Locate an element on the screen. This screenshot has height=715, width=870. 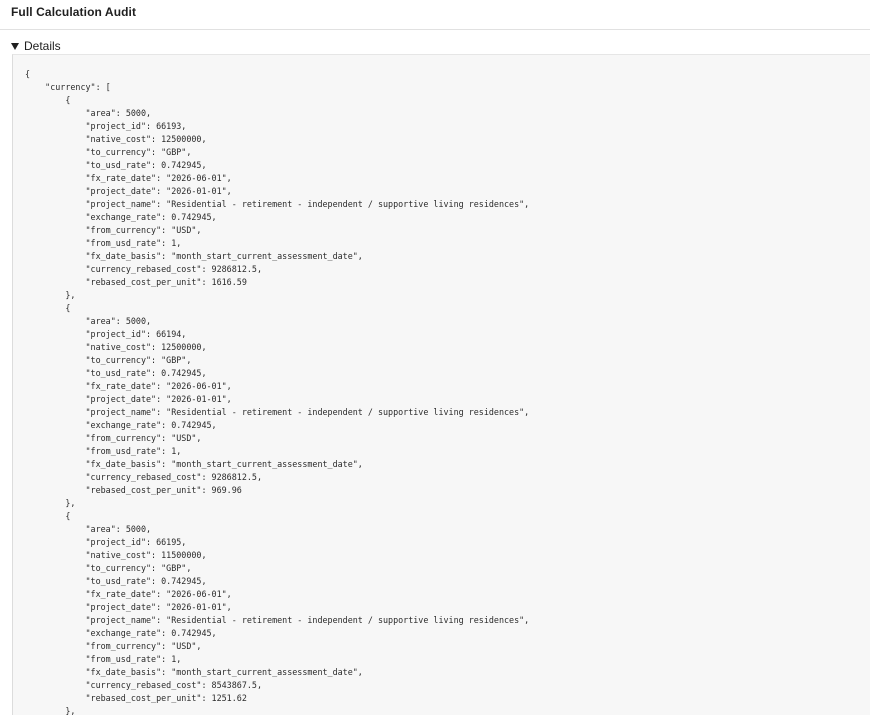
page-title: Full Calculation Audit is located at coordinates (74, 12).